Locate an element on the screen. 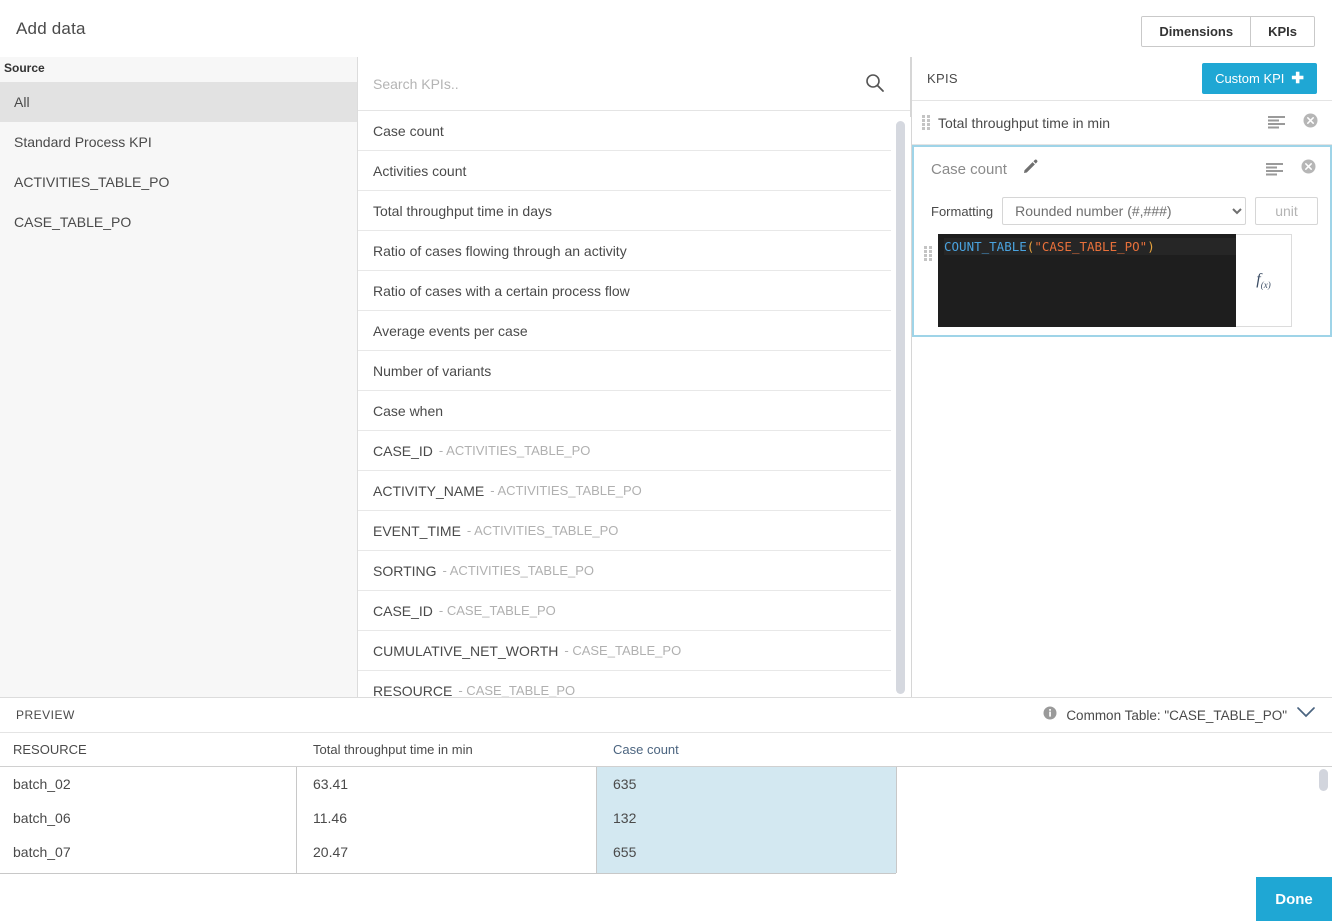 This screenshot has height=921, width=1332. table-cell: 20.47 is located at coordinates (331, 852).